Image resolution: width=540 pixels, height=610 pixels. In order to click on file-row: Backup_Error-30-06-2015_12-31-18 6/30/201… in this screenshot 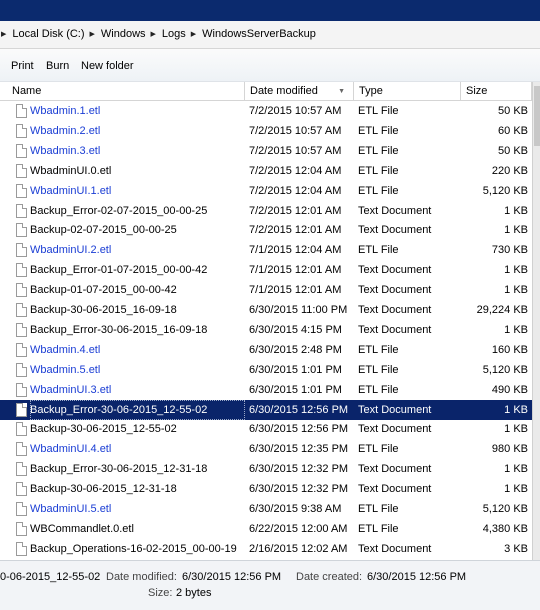, I will do `click(266, 469)`.